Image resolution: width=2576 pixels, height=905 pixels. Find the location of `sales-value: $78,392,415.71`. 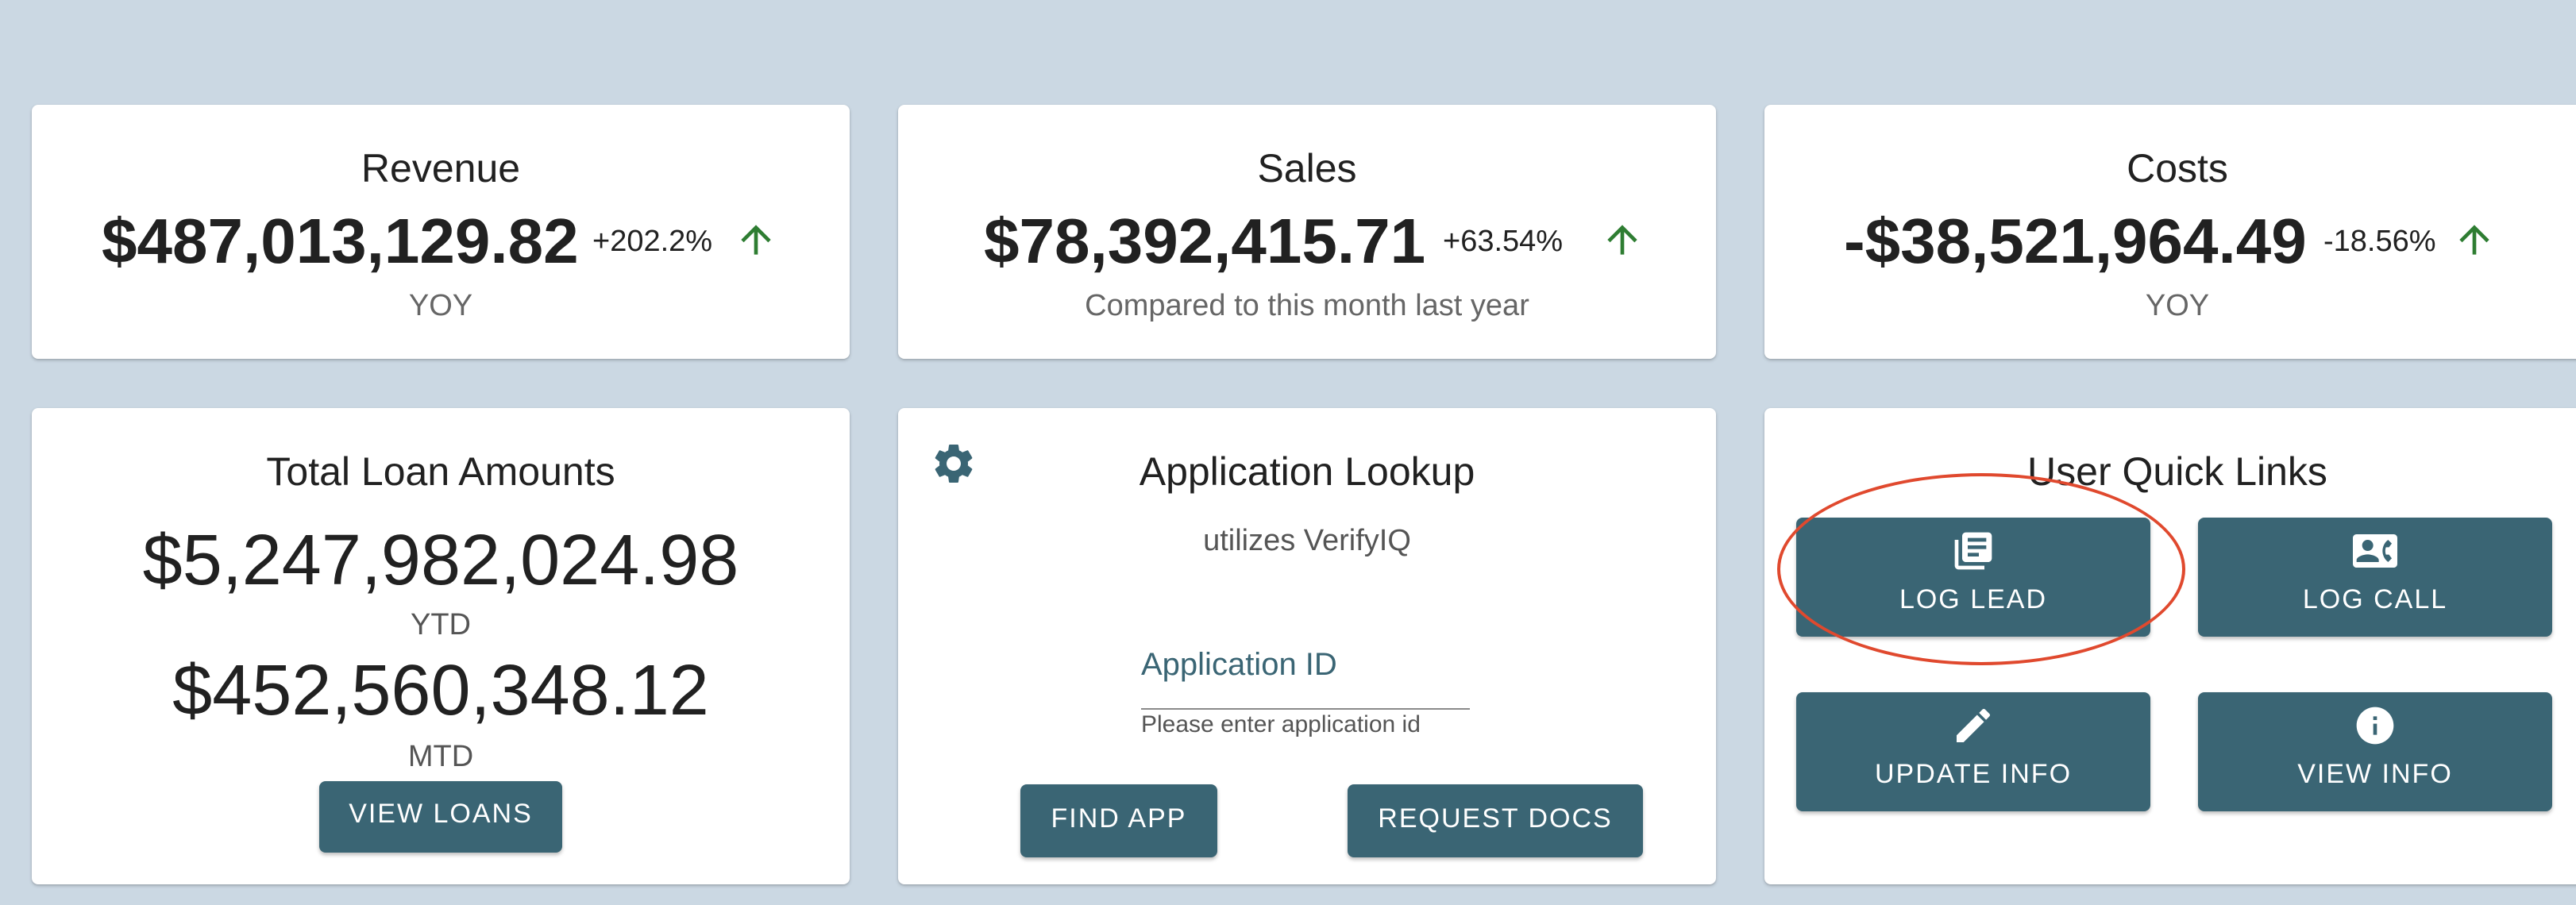

sales-value: $78,392,415.71 is located at coordinates (1205, 241).